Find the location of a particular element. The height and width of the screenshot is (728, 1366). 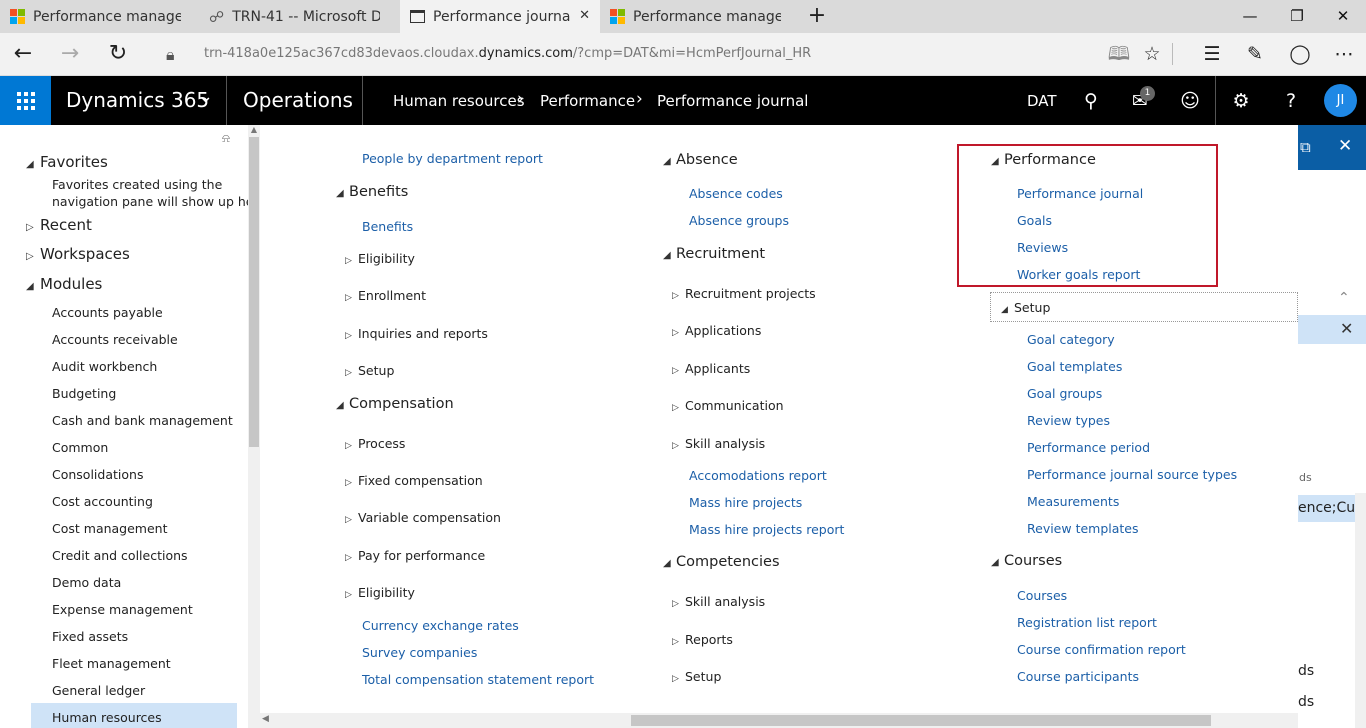

scroll-up-arrow-icon: ▲ is located at coordinates (254, 131).